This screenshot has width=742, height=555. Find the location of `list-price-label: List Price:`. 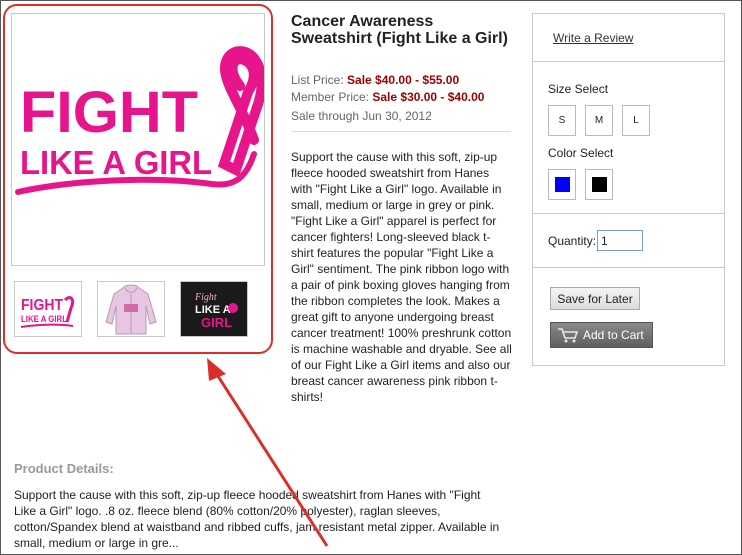

list-price-label: List Price: is located at coordinates (317, 80).